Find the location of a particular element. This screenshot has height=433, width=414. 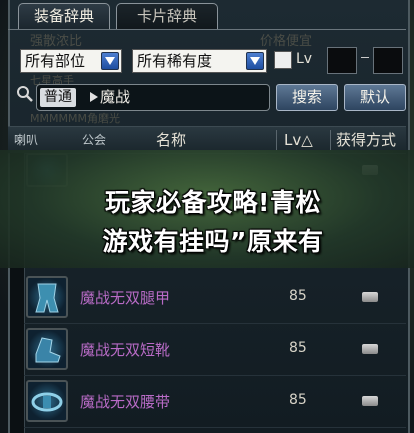

lv-range-separator is located at coordinates (365, 57).